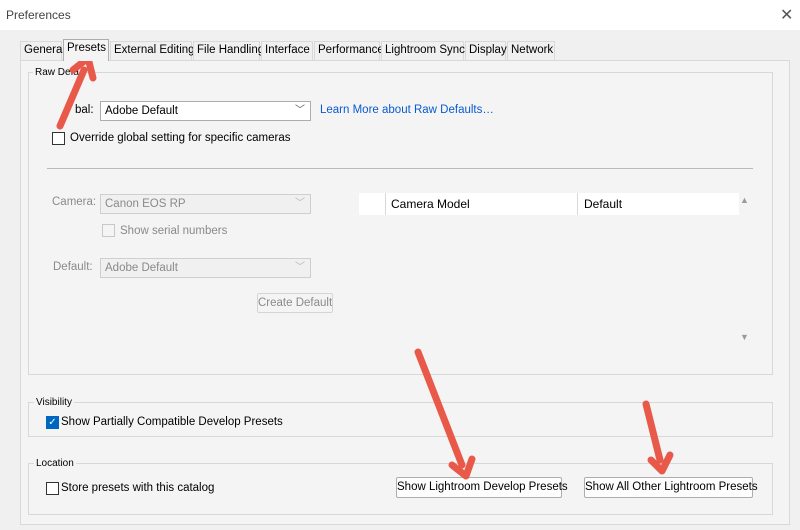 Image resolution: width=800 pixels, height=530 pixels. Describe the element at coordinates (55, 463) in the screenshot. I see `location-label: Location` at that location.